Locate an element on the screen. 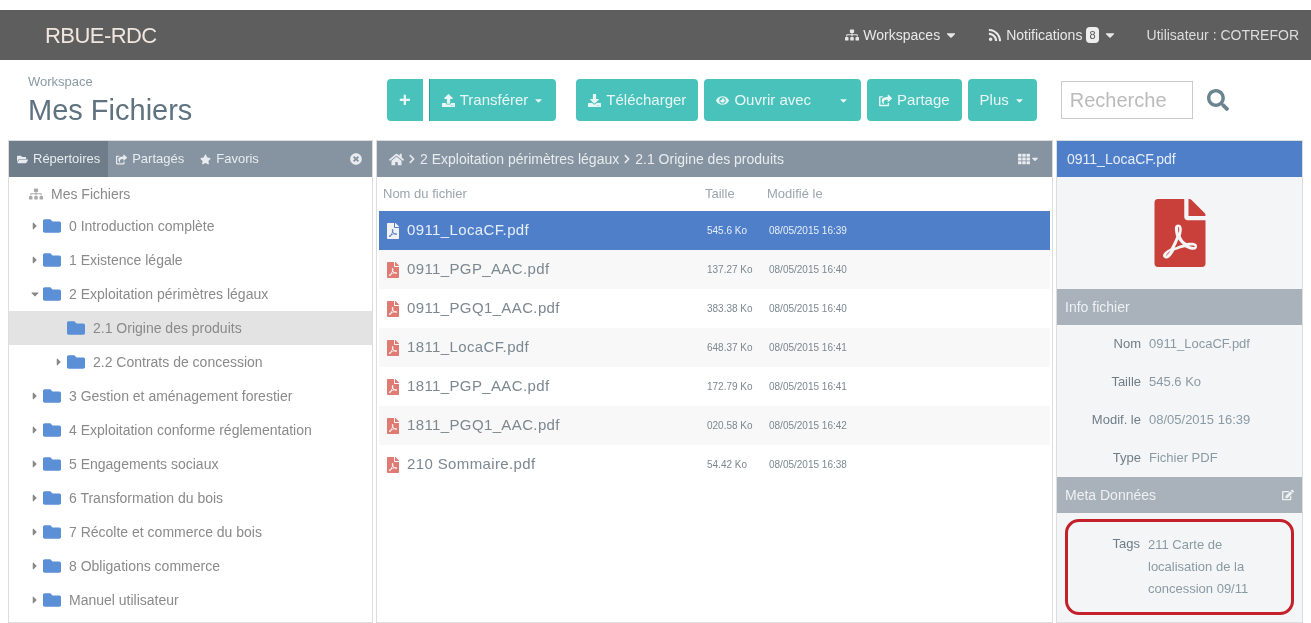 The image size is (1311, 623). nav-menu: Workspaces is located at coordinates (902, 35).